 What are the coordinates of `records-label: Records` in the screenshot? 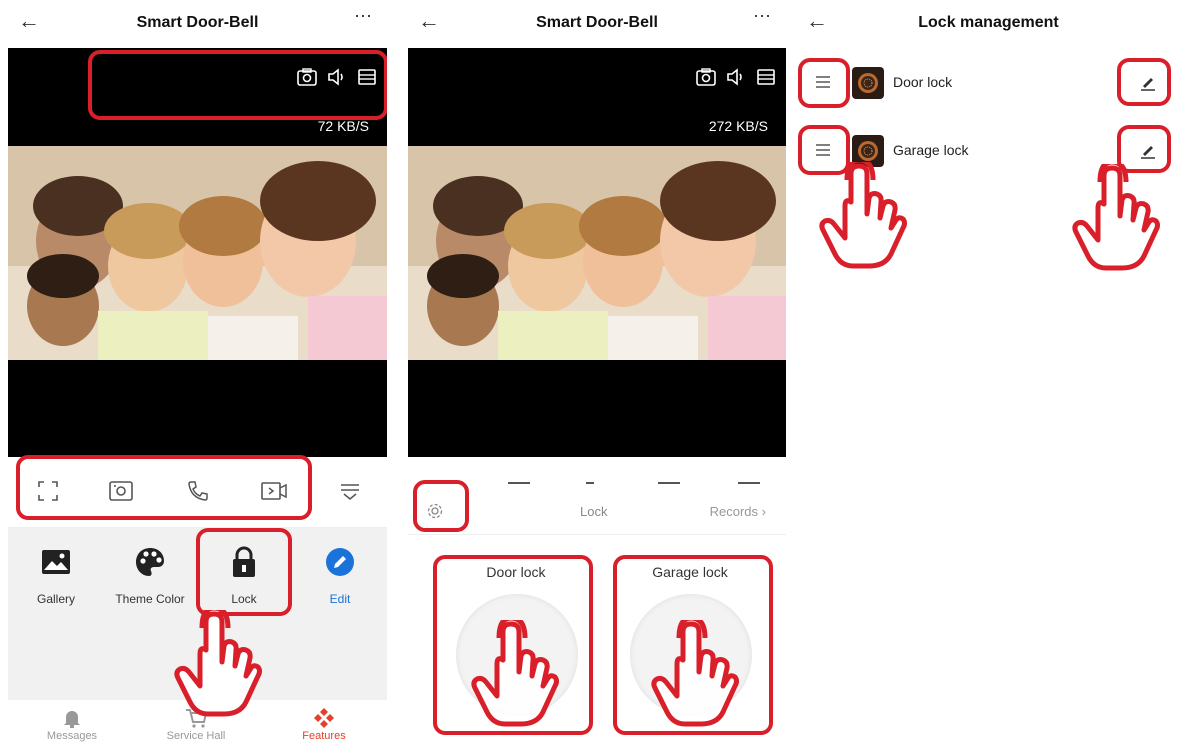 It's located at (734, 511).